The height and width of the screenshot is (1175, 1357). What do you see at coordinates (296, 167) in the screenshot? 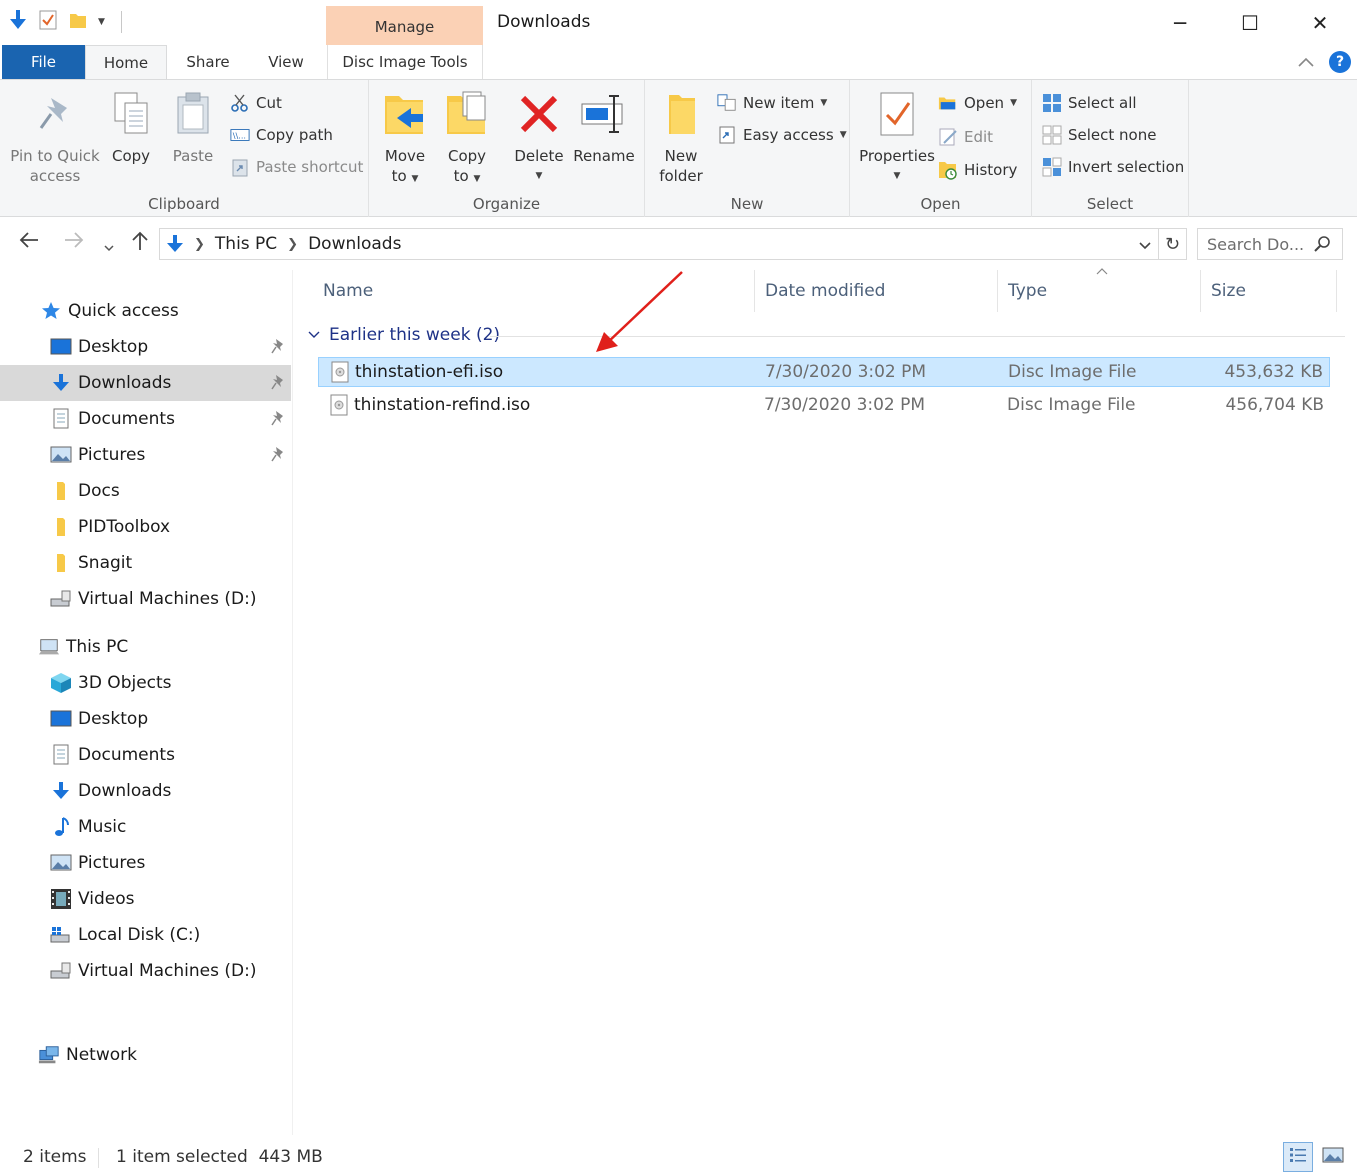
I see `paste-shortcut-button: Paste shortcut` at bounding box center [296, 167].